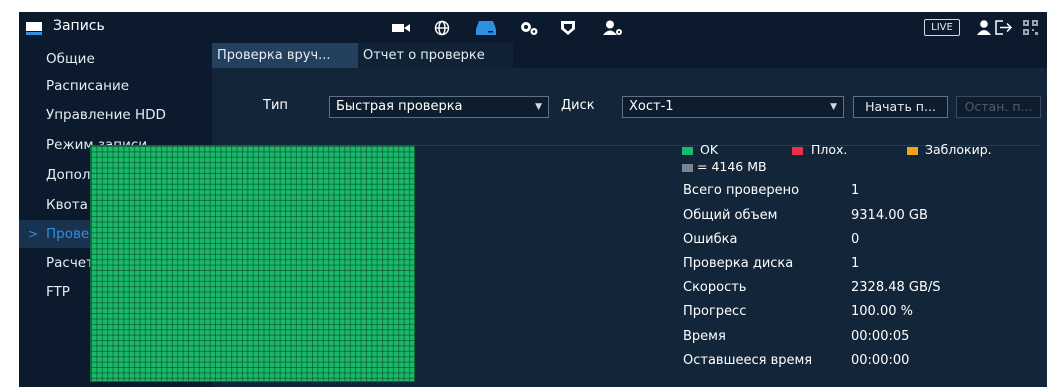 The width and height of the screenshot is (1057, 389). Describe the element at coordinates (687, 168) in the screenshot. I see `legend-unit-swatch` at that location.